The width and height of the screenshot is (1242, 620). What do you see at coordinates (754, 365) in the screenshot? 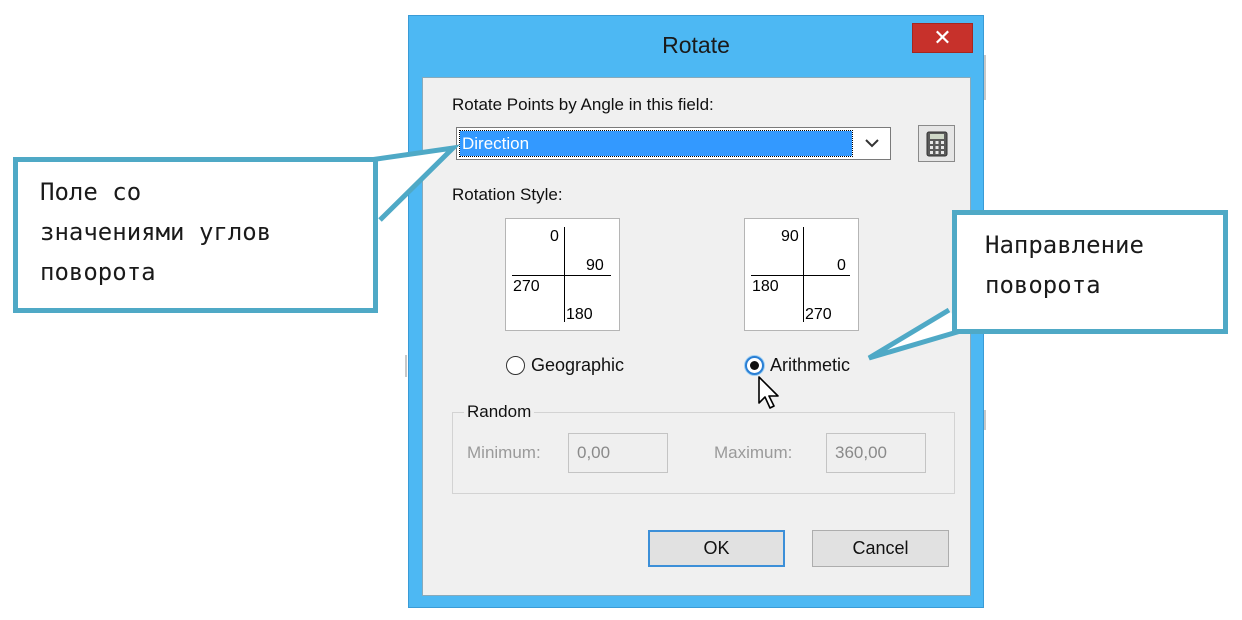
I see `arithmetic-radio` at bounding box center [754, 365].